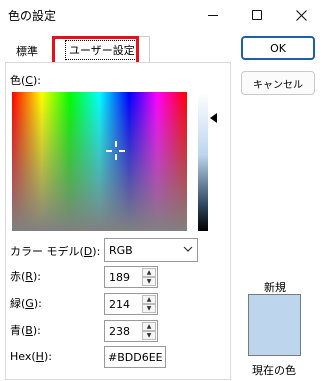 This screenshot has width=323, height=381. Describe the element at coordinates (29, 303) in the screenshot. I see `green-accesskey: G` at that location.